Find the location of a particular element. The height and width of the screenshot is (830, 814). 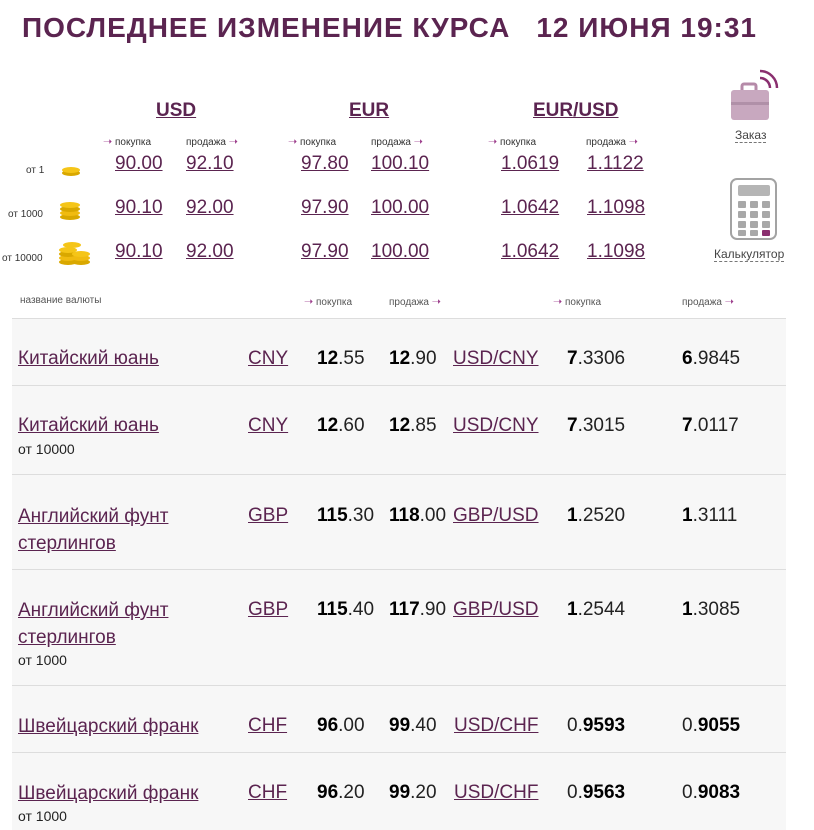

sell-rate: 99.40 is located at coordinates (413, 725).